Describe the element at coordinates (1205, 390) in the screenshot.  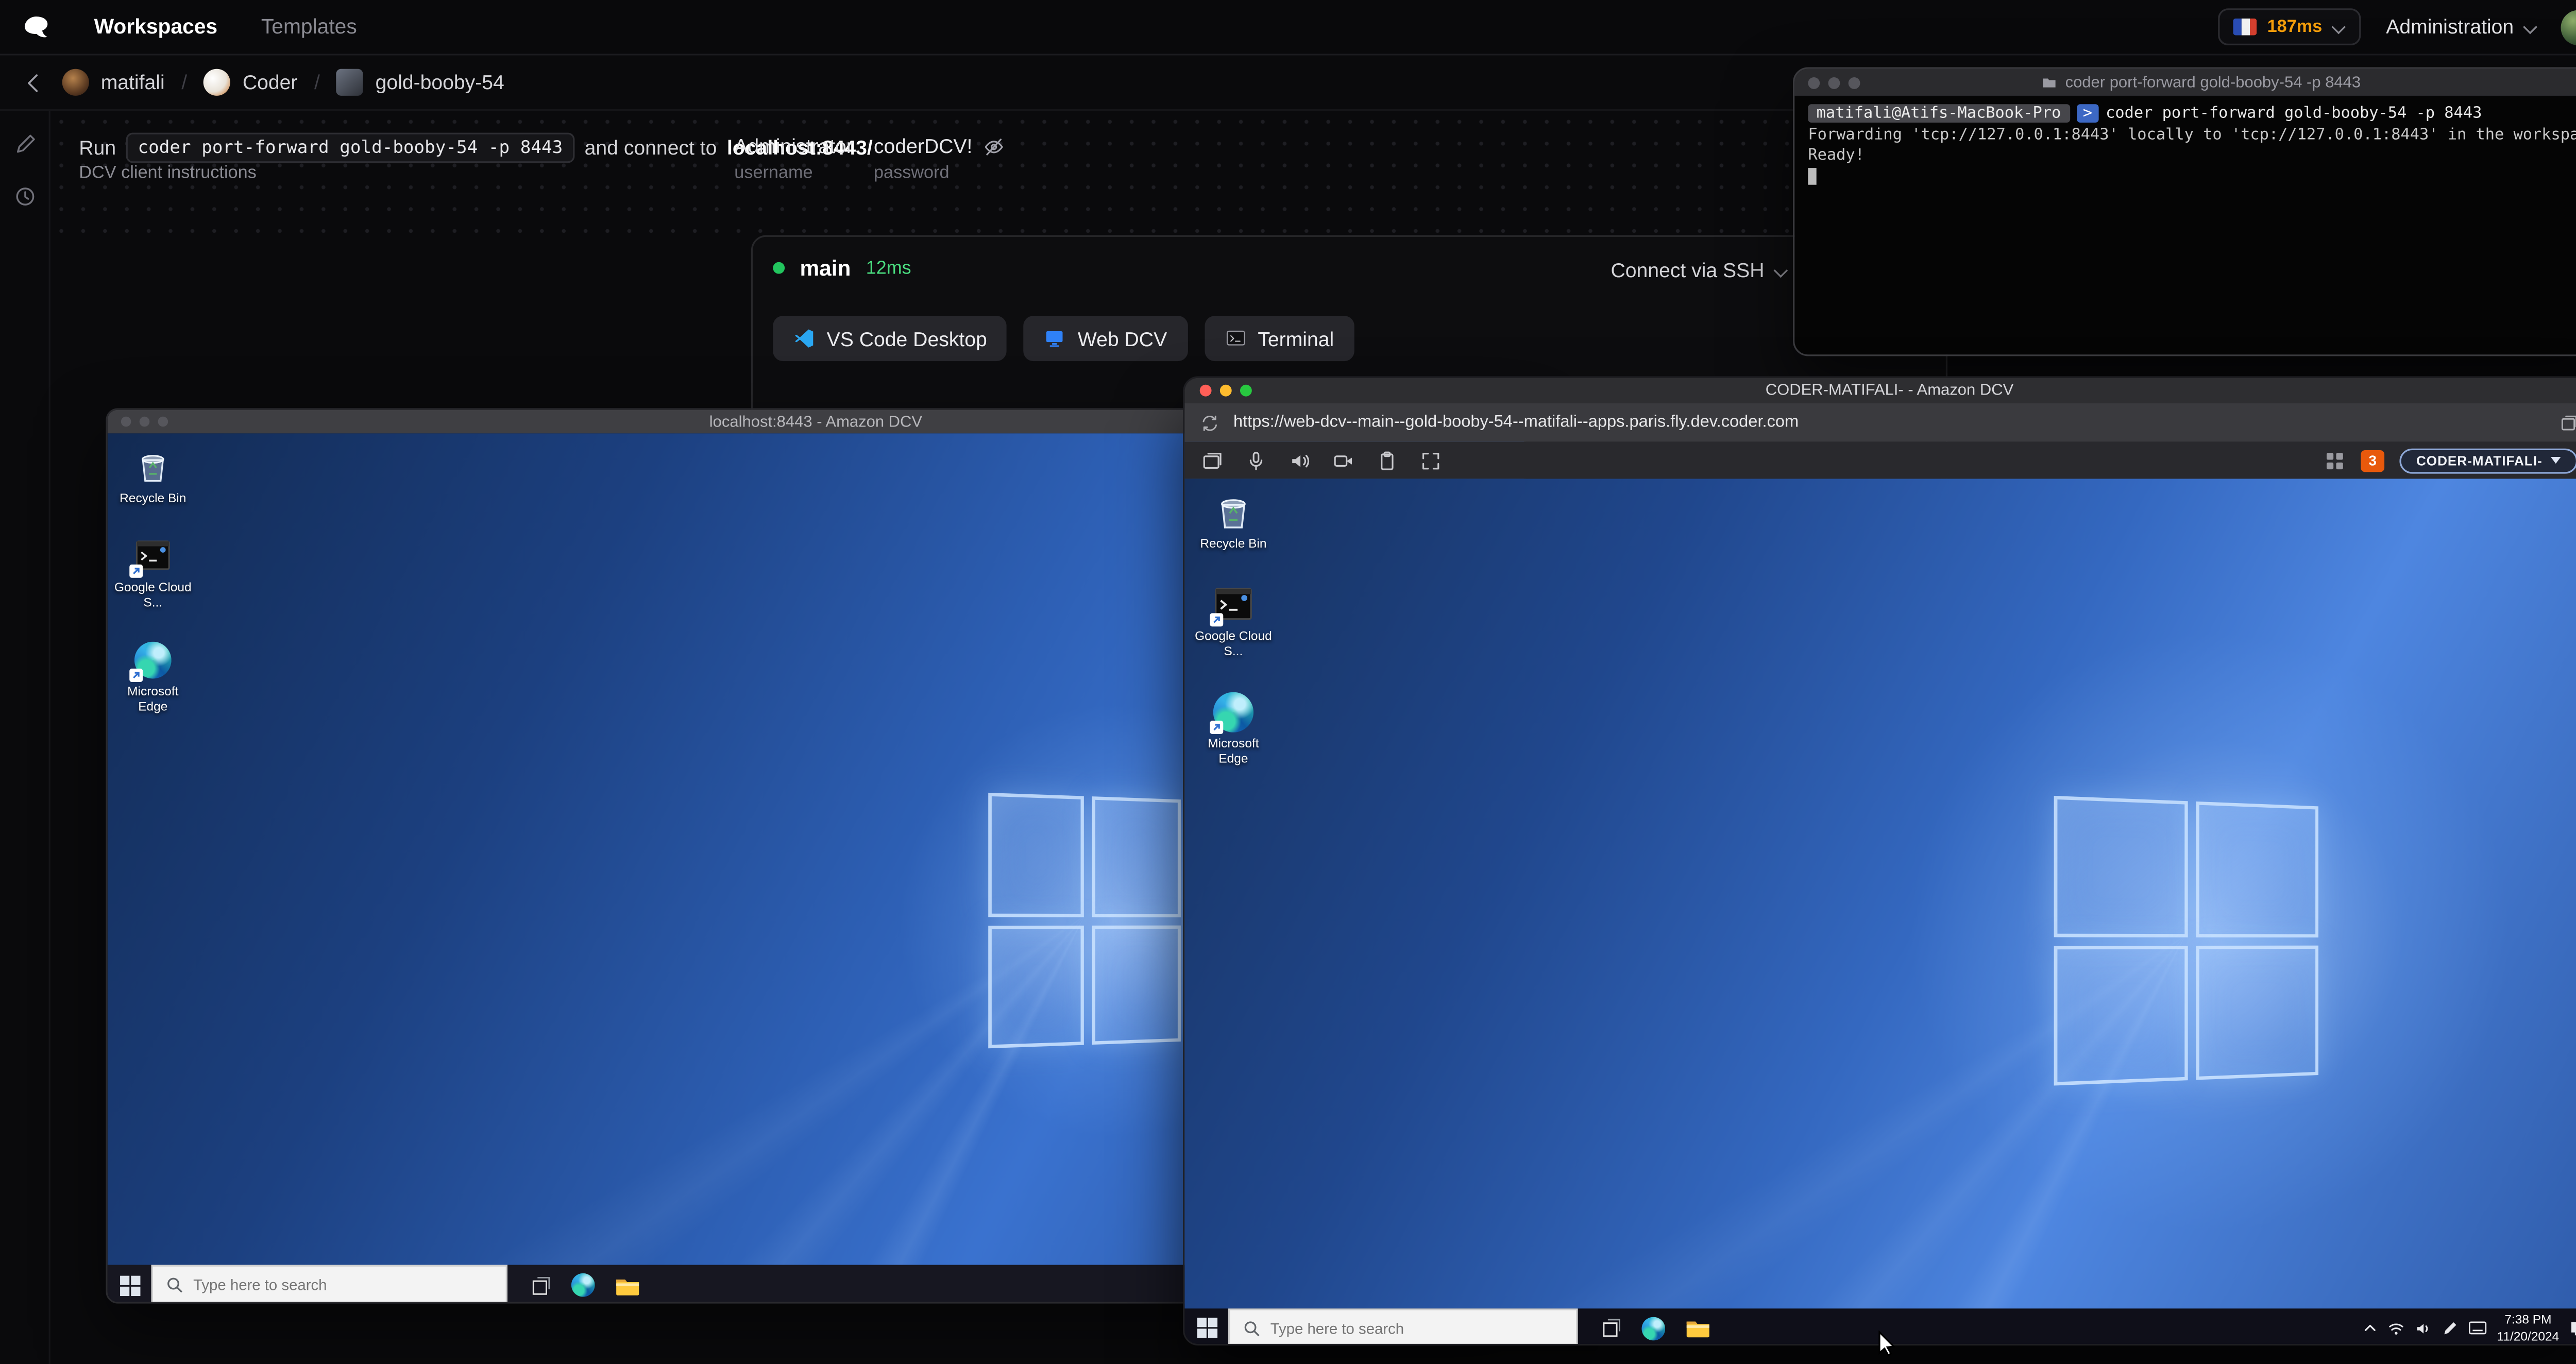
I see `close-button` at that location.